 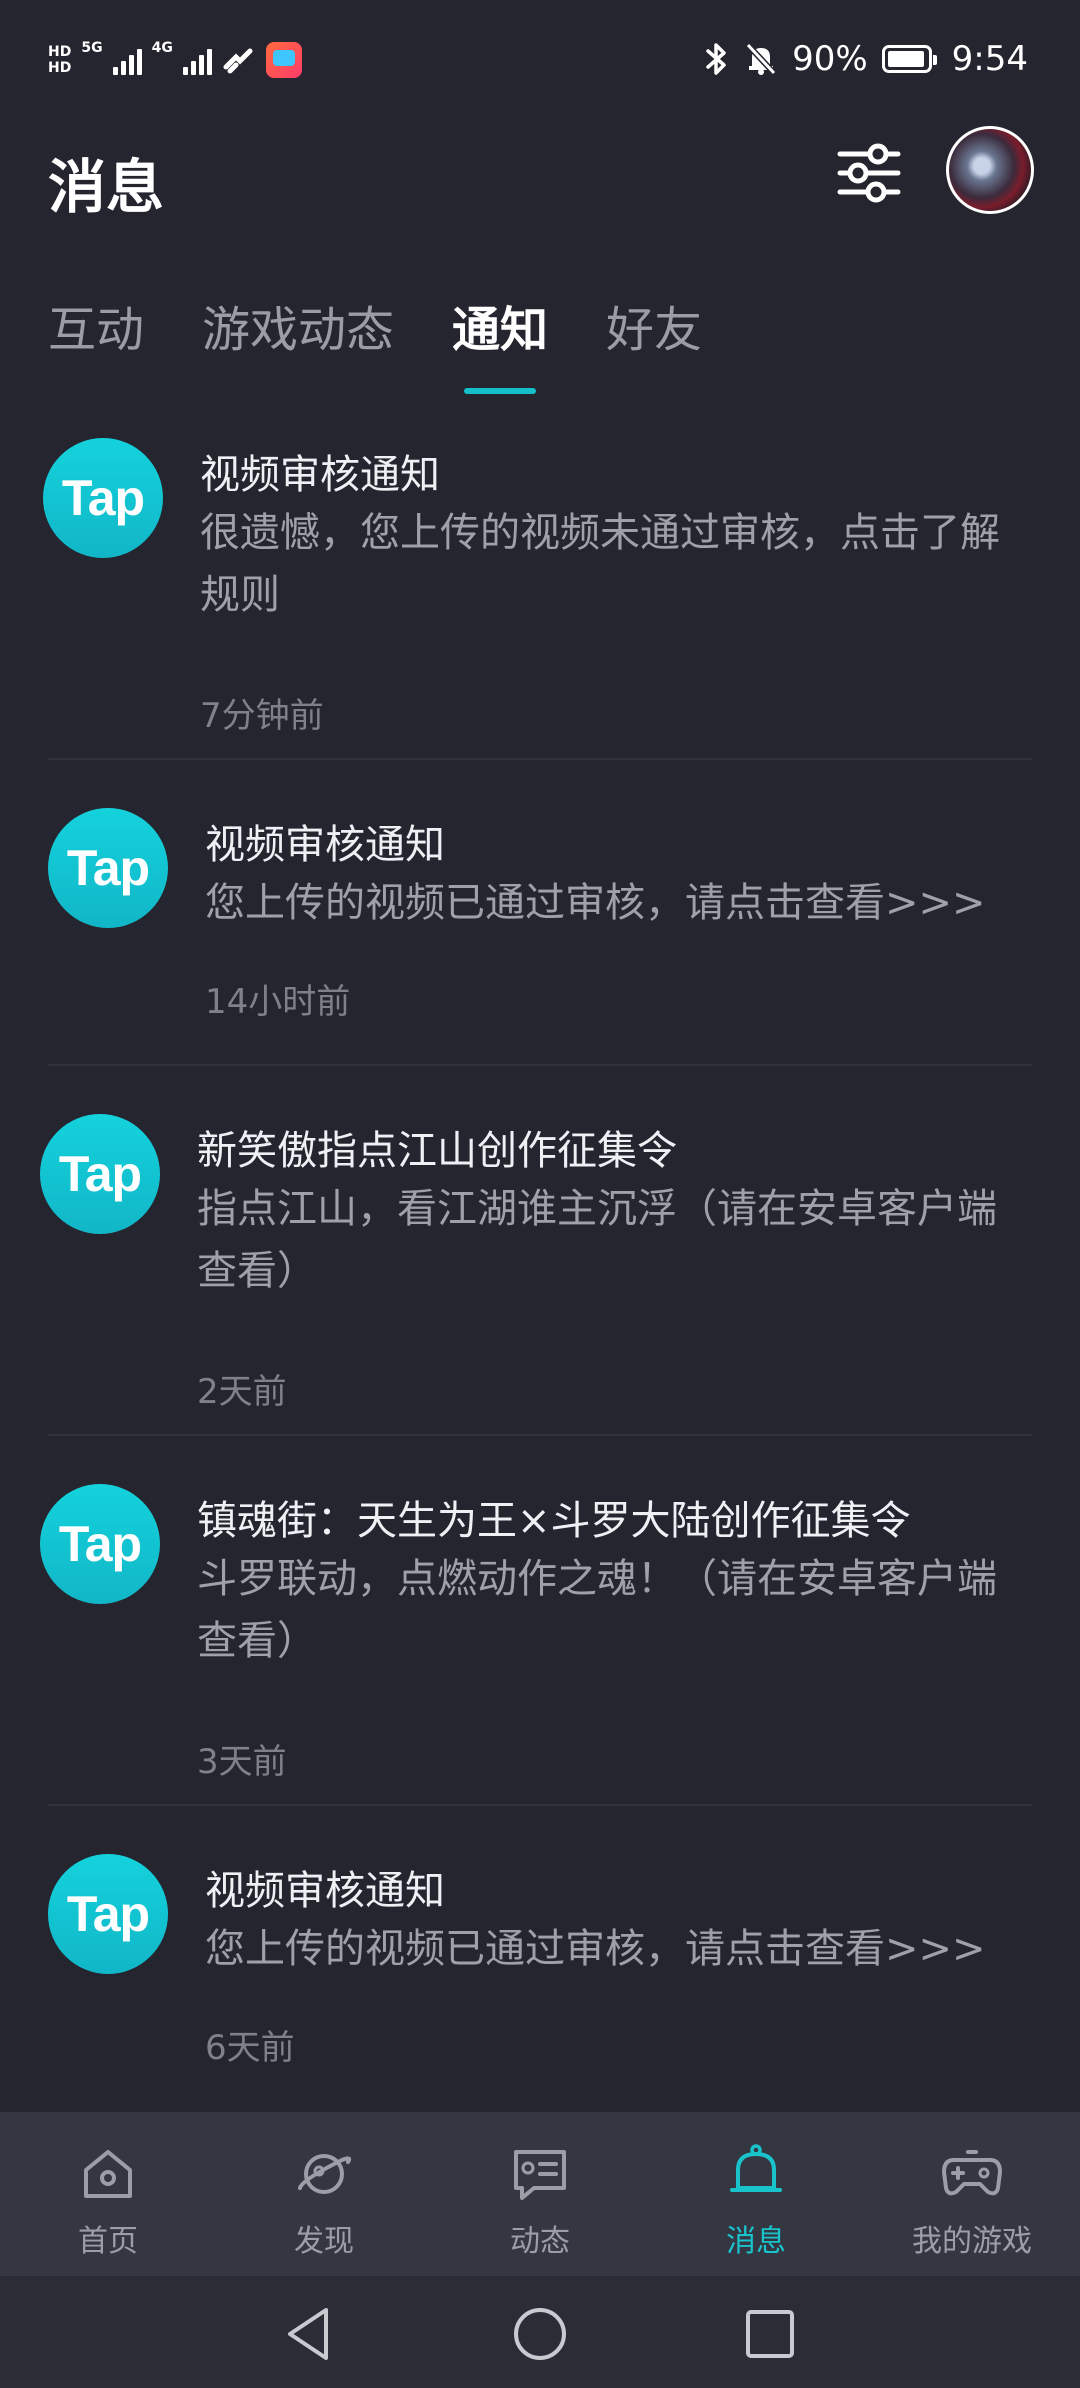 What do you see at coordinates (96, 325) in the screenshot?
I see `tab-interaction: 互动` at bounding box center [96, 325].